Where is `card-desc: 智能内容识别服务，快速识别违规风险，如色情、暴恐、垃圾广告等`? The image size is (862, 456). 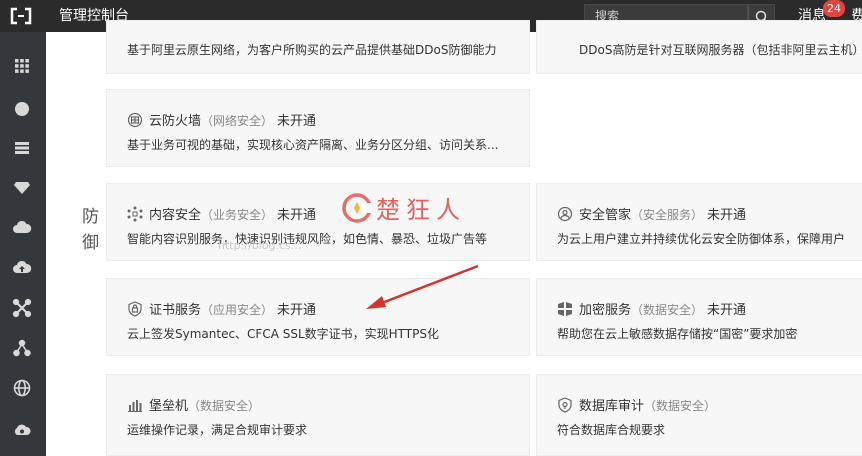 card-desc: 智能内容识别服务，快速识别违规风险，如色情、暴恐、垃圾广告等 is located at coordinates (307, 239).